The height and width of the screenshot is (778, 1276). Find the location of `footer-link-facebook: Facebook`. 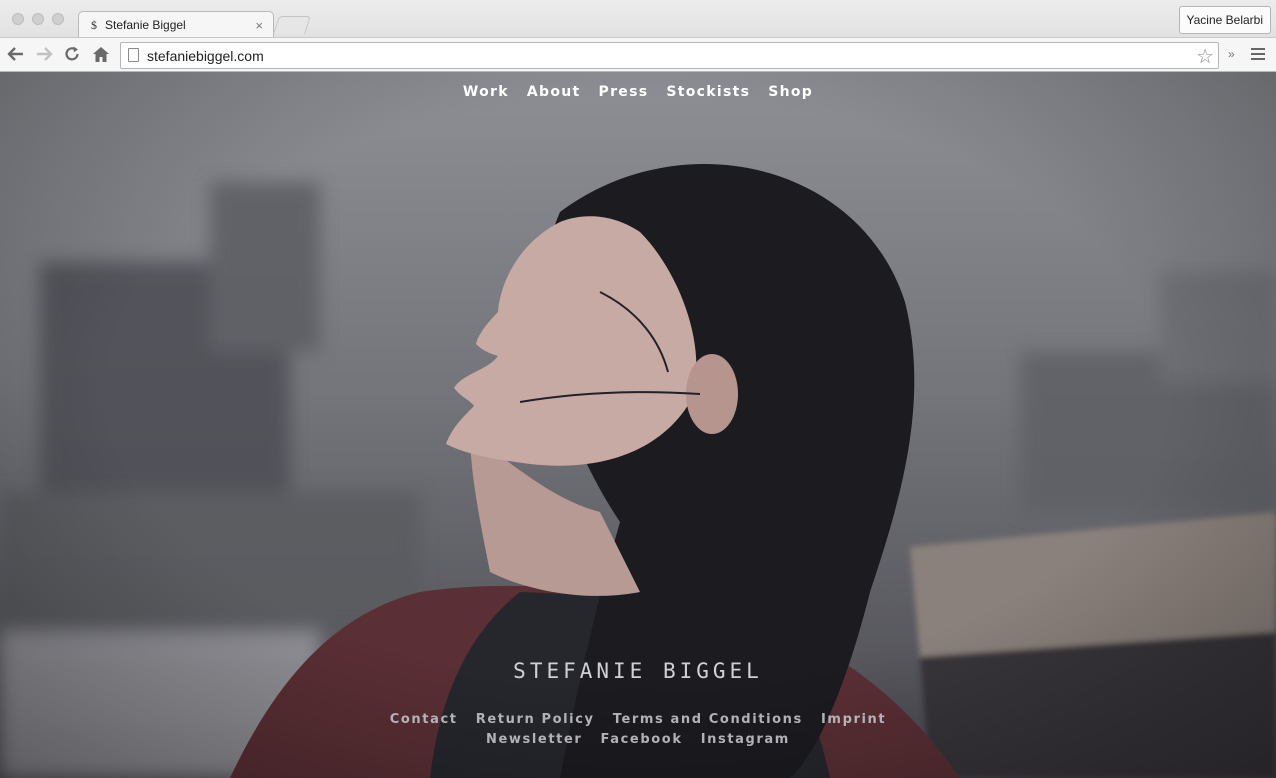

footer-link-facebook: Facebook is located at coordinates (642, 739).